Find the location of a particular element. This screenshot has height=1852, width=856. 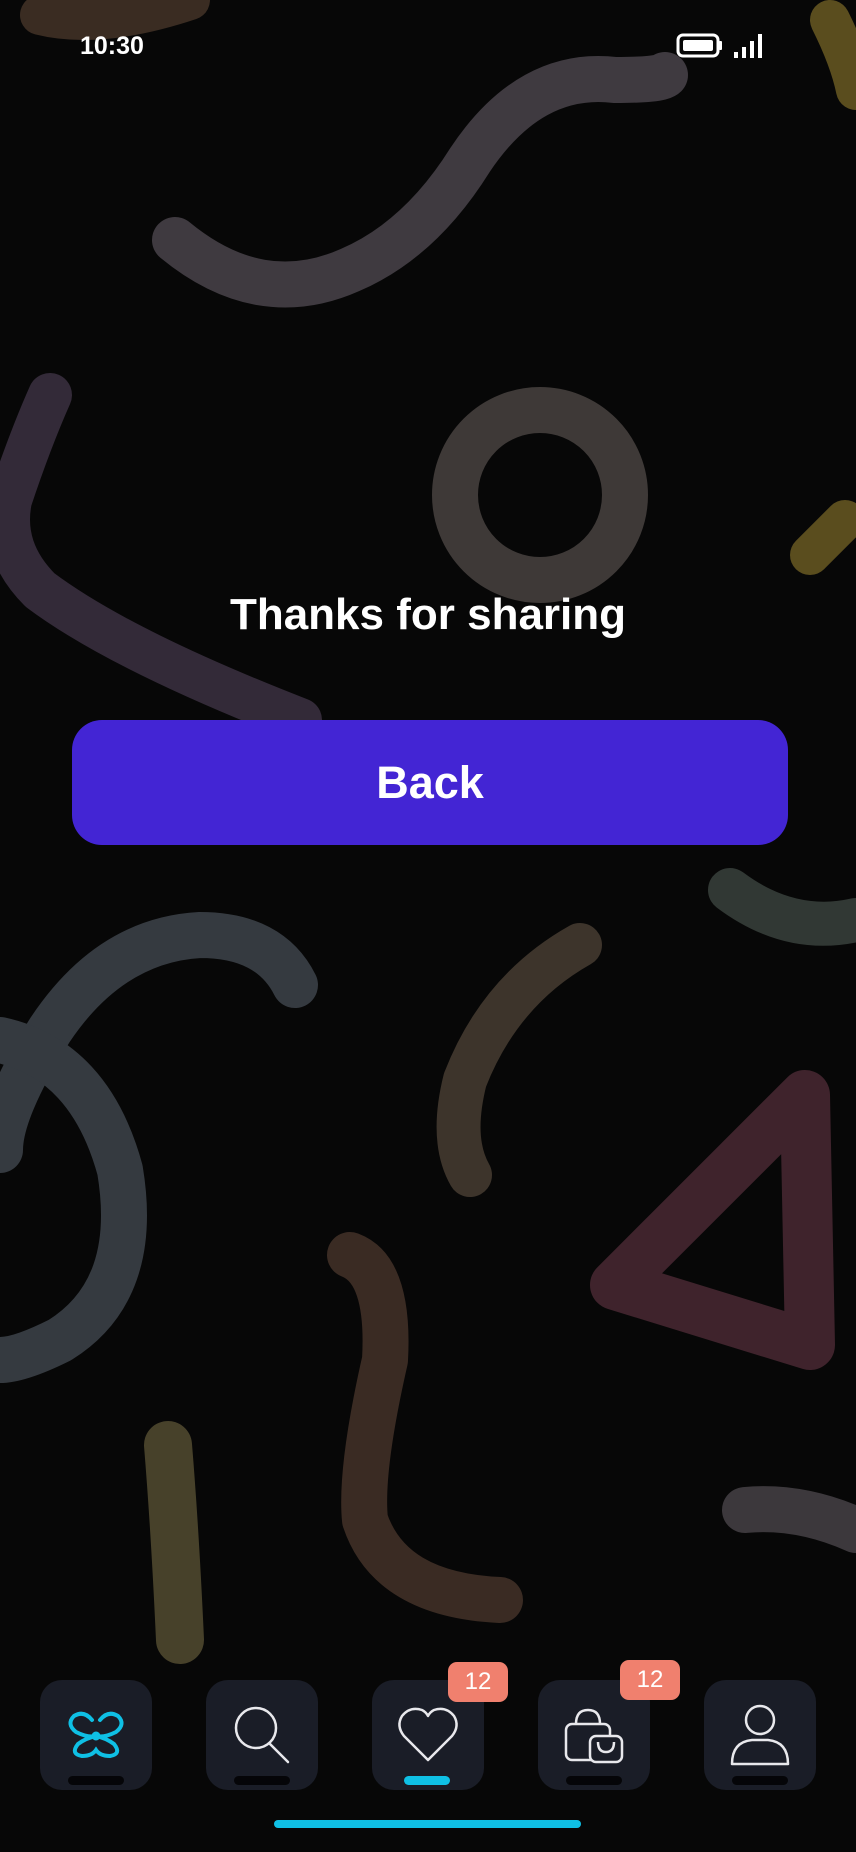

thanks-message: Thanks for sharing is located at coordinates (428, 614).